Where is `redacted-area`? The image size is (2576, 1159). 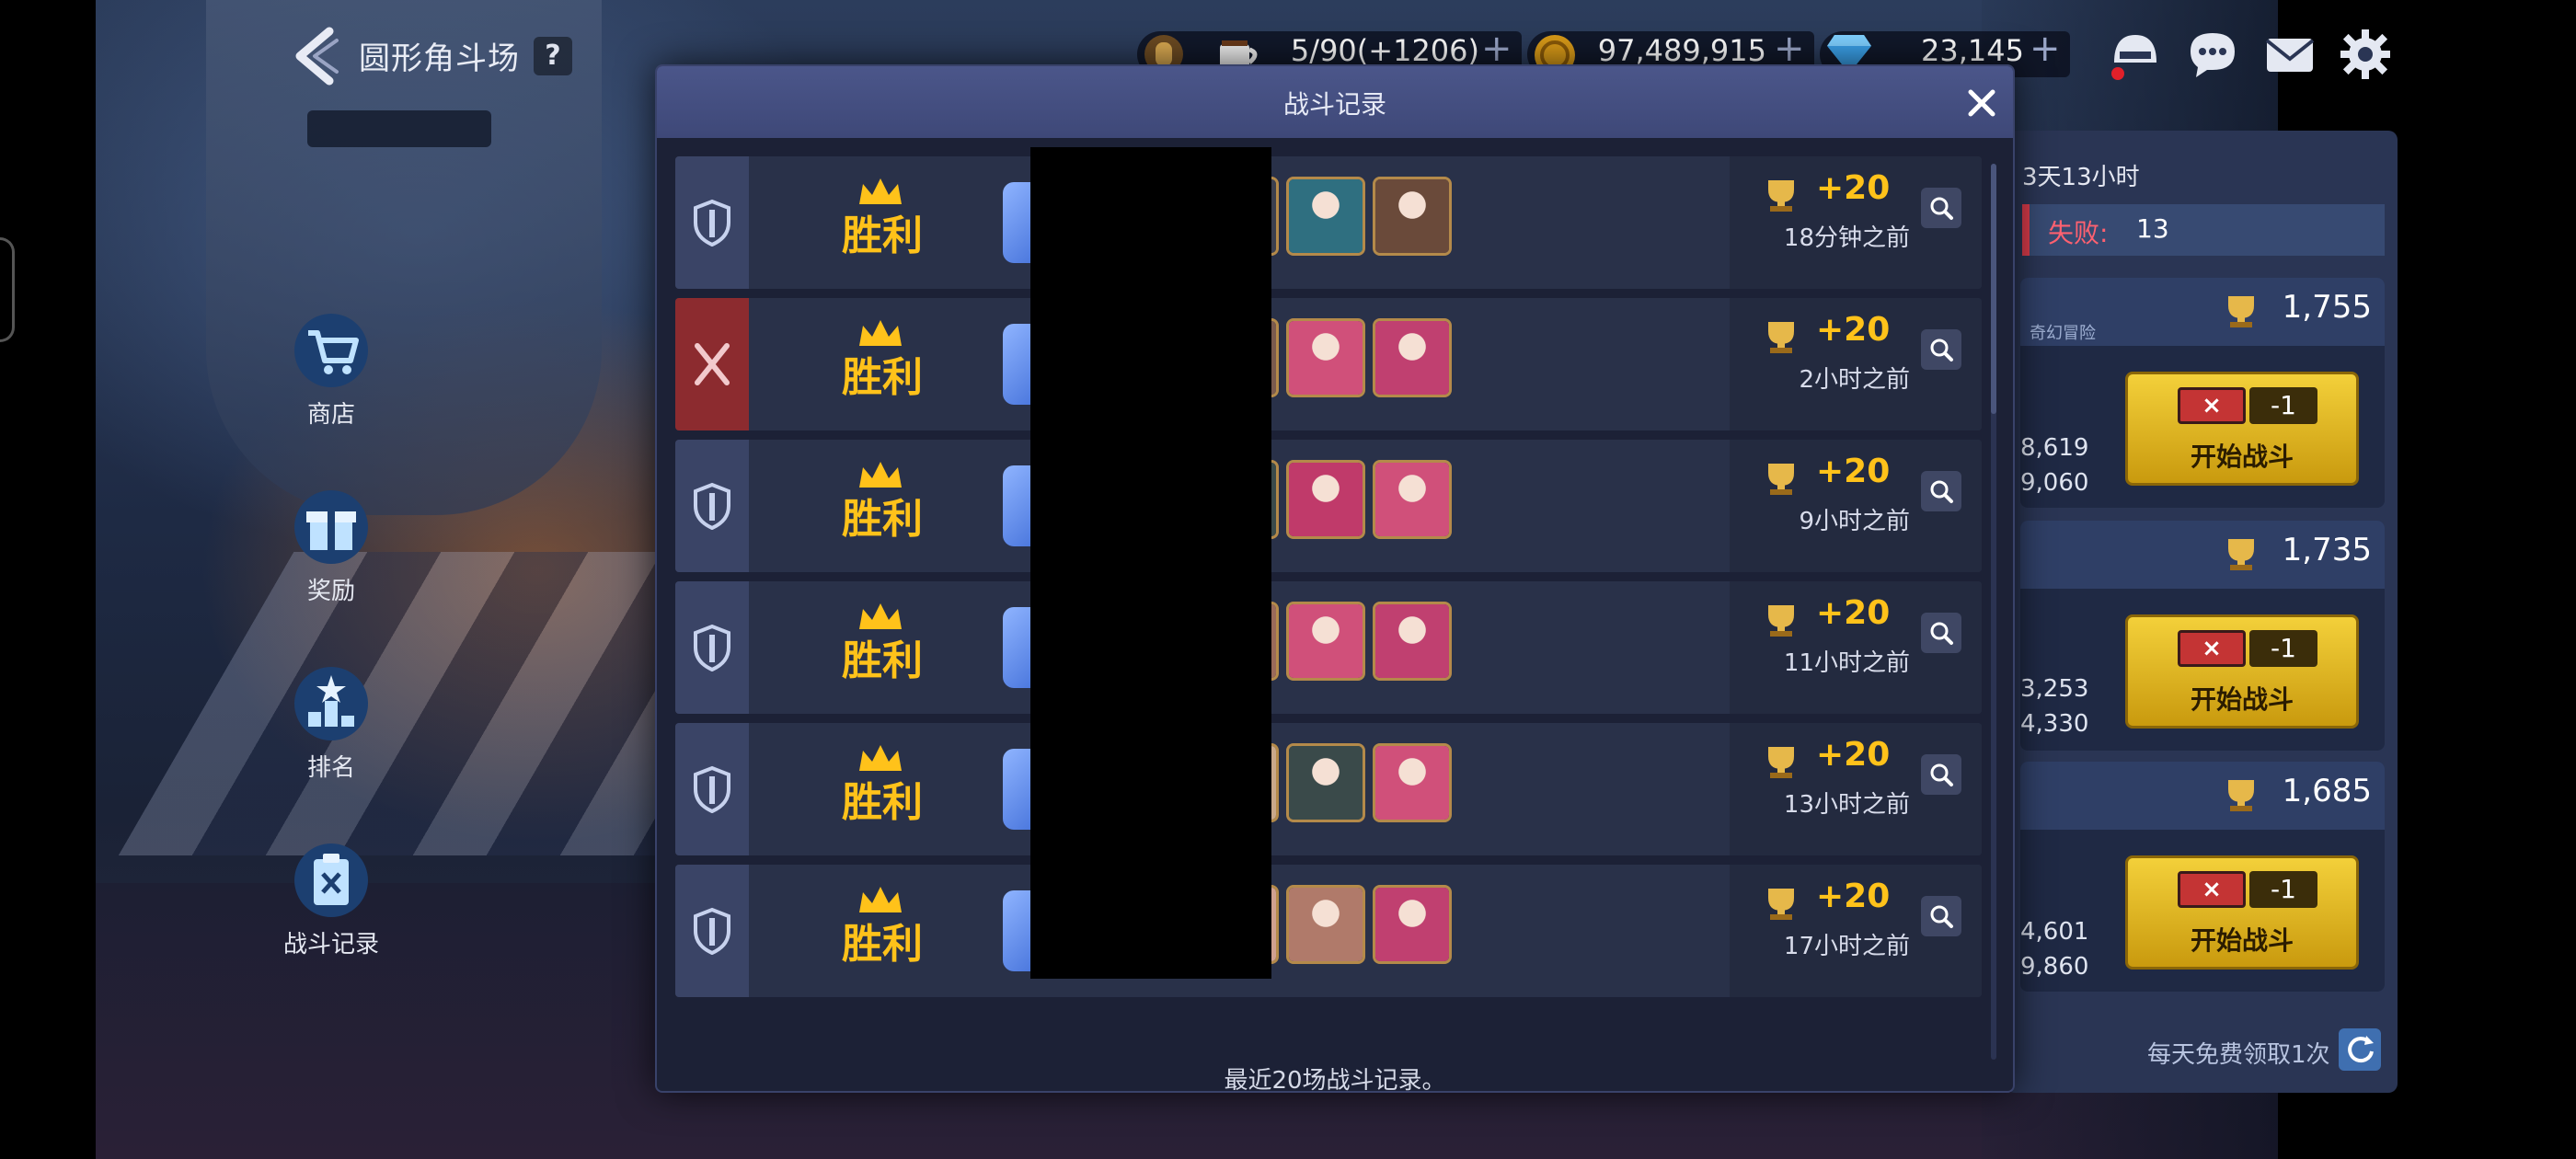
redacted-area is located at coordinates (1150, 563).